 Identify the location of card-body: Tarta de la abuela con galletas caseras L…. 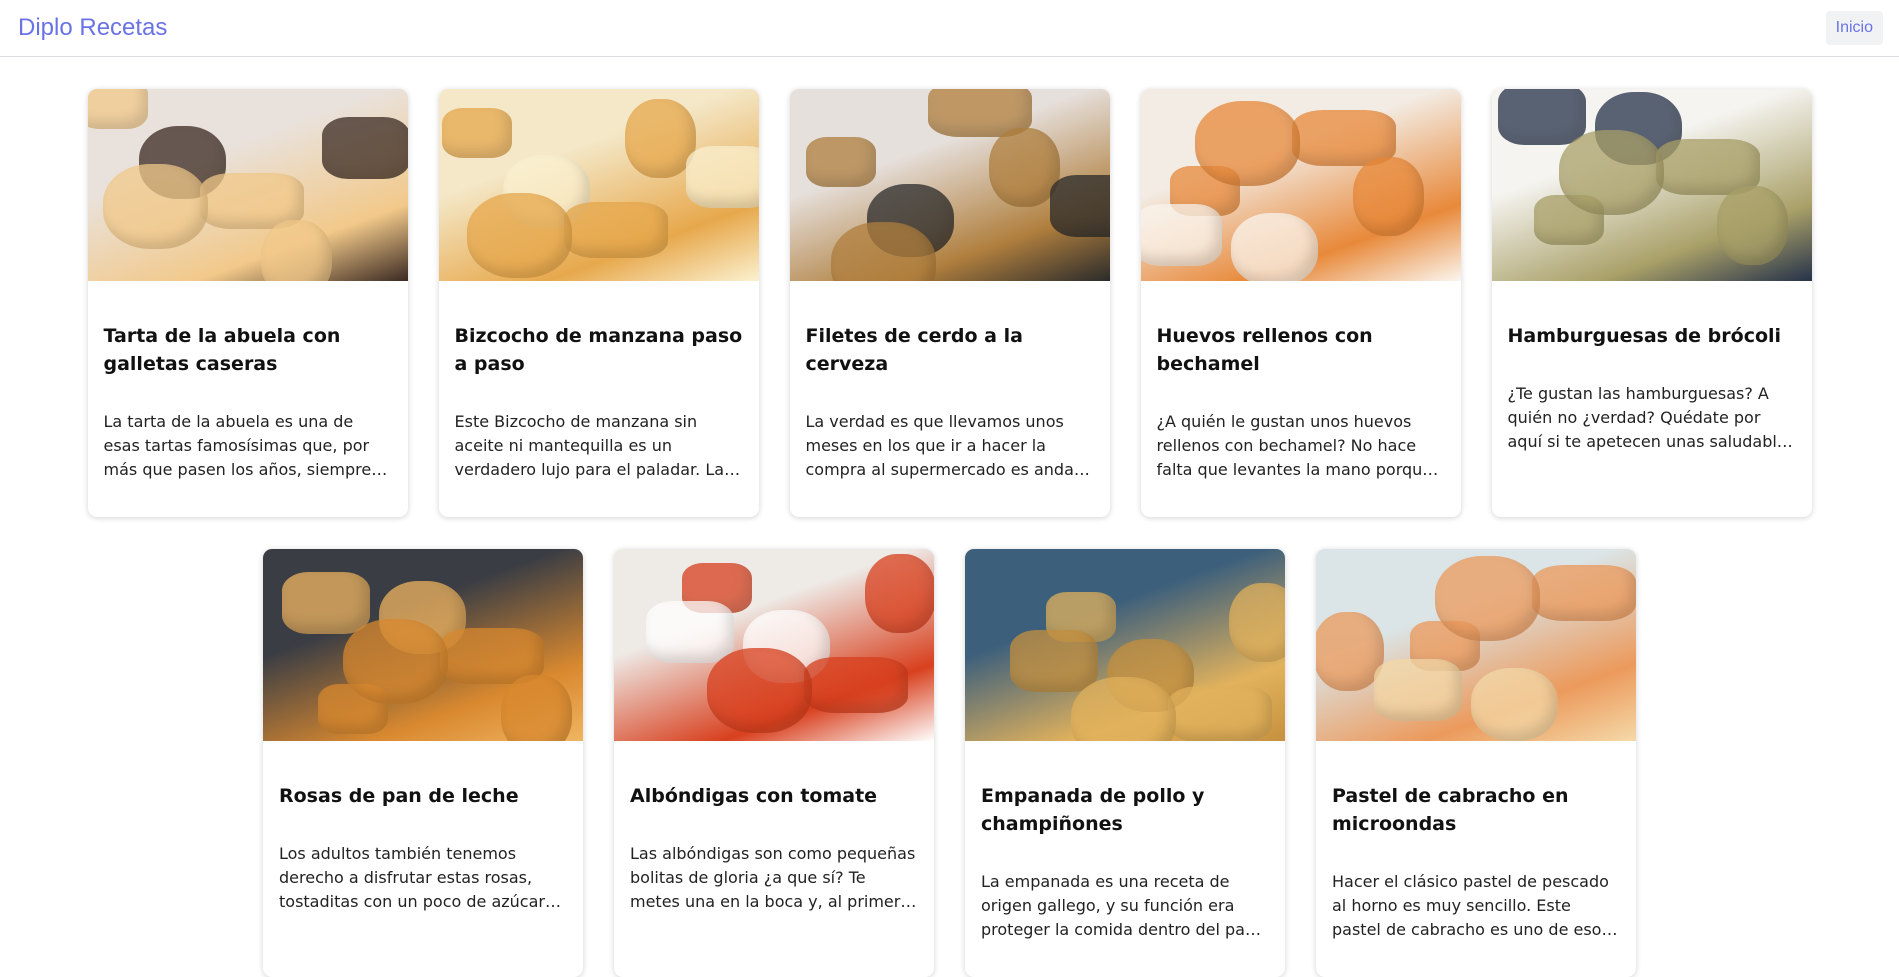
(248, 381).